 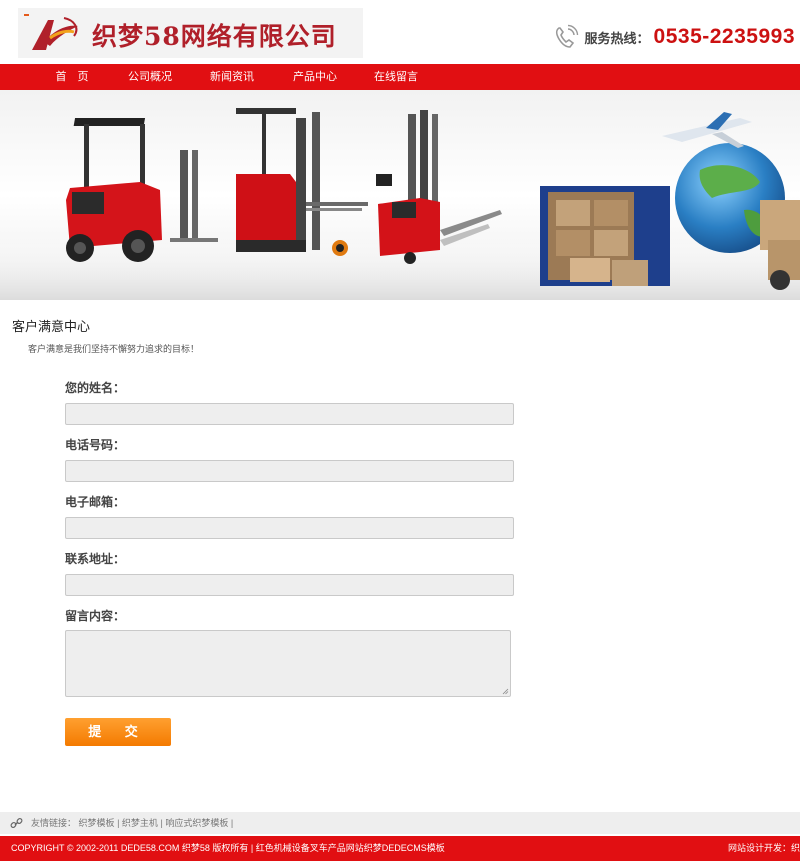 I want to click on hotline-number: 0535-2235993, so click(x=724, y=36).